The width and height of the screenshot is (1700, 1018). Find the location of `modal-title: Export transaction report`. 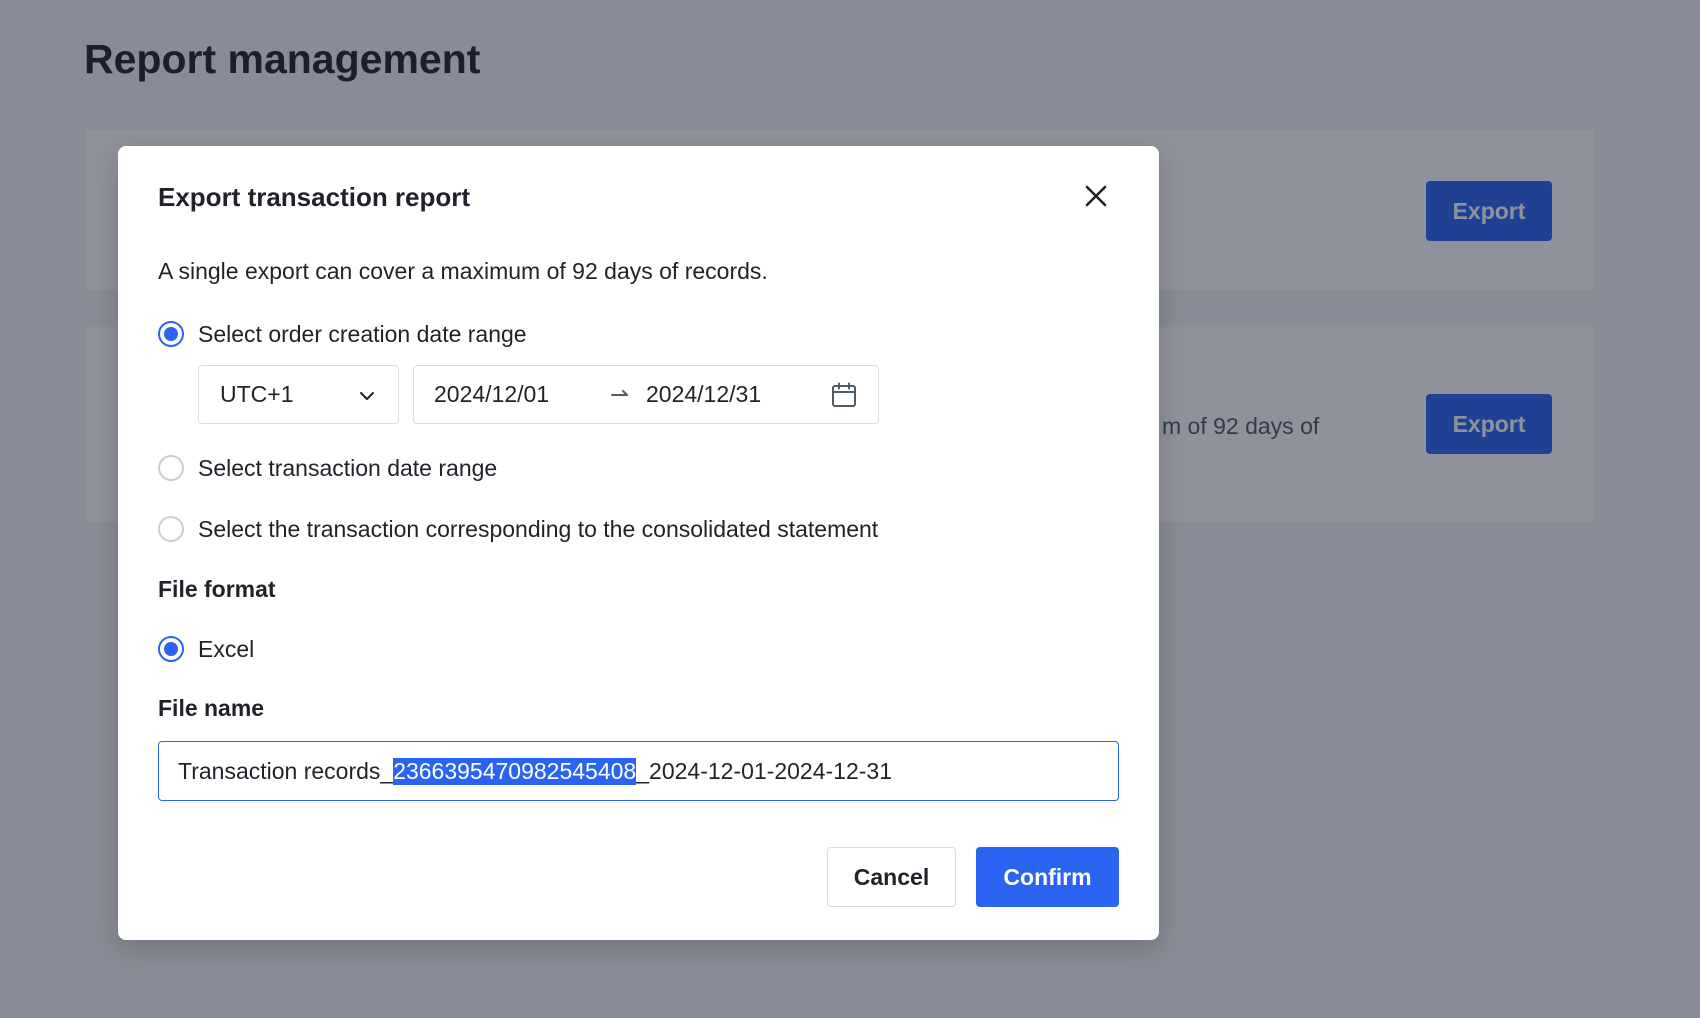

modal-title: Export transaction report is located at coordinates (314, 197).